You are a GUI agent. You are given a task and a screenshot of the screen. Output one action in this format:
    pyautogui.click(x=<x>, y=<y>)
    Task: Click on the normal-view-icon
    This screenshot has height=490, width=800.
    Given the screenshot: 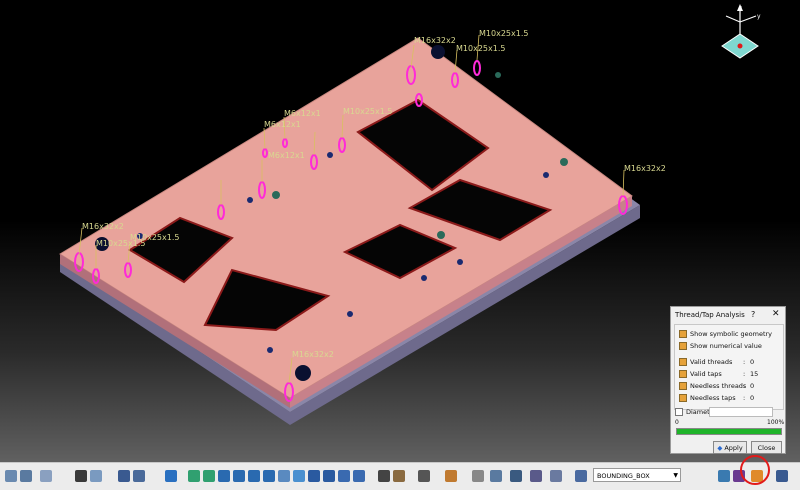 What is the action you would take?
    pyautogui.click(x=284, y=476)
    